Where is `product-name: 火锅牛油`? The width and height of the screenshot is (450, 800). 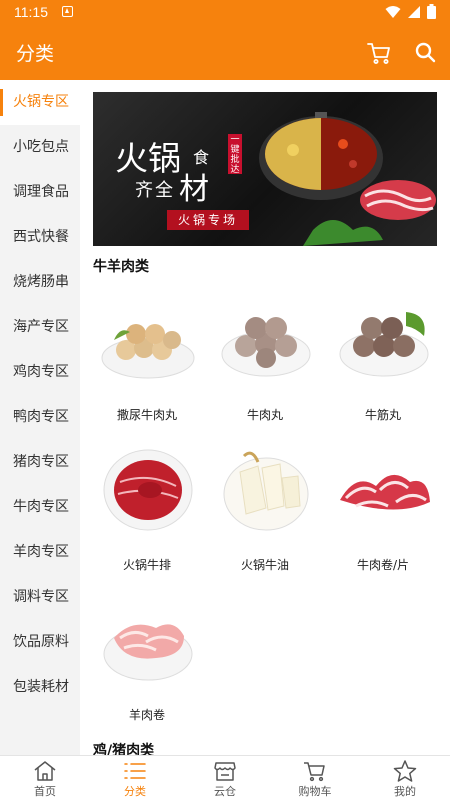
product-name: 火锅牛油 is located at coordinates (264, 565).